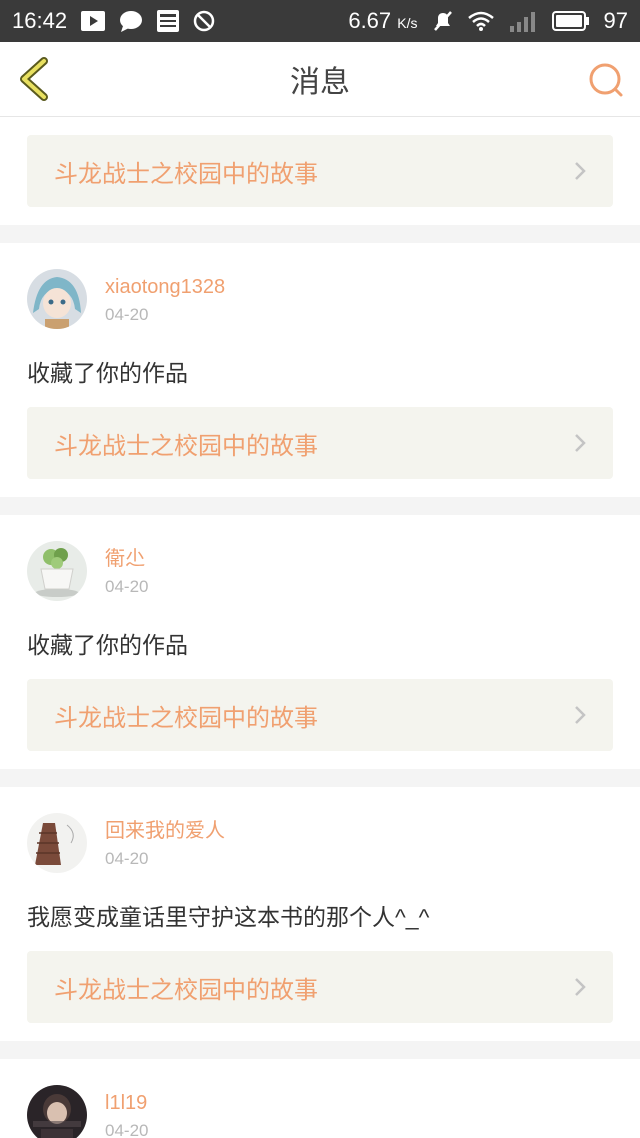 This screenshot has height=1138, width=640. Describe the element at coordinates (168, 21) in the screenshot. I see `news-icon` at that location.